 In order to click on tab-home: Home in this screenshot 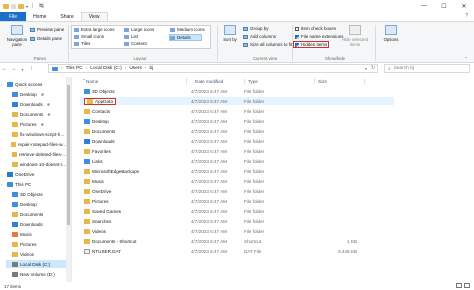, I will do `click(39, 16)`.